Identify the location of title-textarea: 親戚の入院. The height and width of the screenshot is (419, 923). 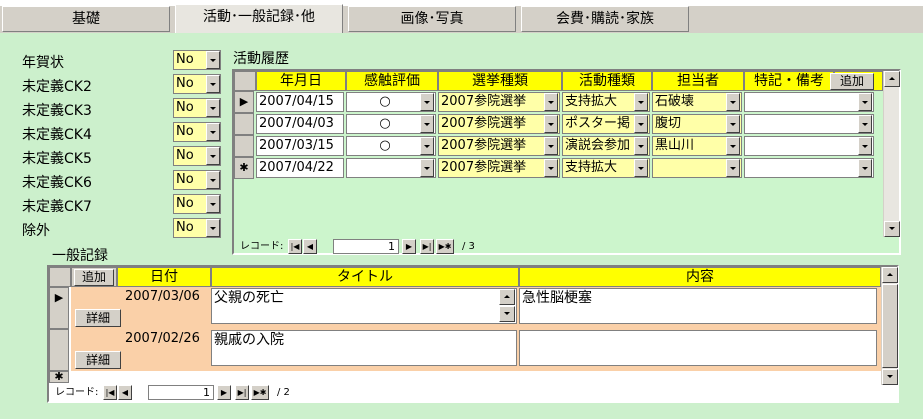
(364, 348).